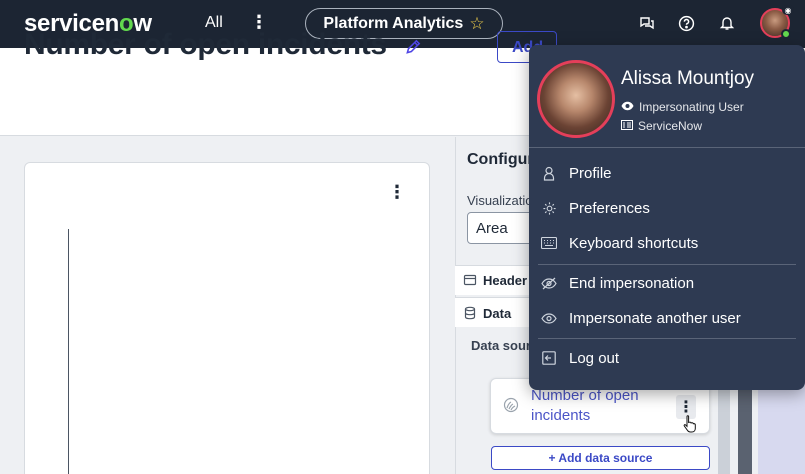  What do you see at coordinates (476, 24) in the screenshot?
I see `star-icon: ☆` at bounding box center [476, 24].